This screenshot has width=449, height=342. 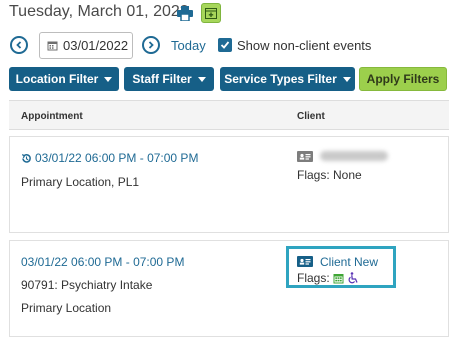 What do you see at coordinates (349, 262) in the screenshot?
I see `client-name-link: Client New` at bounding box center [349, 262].